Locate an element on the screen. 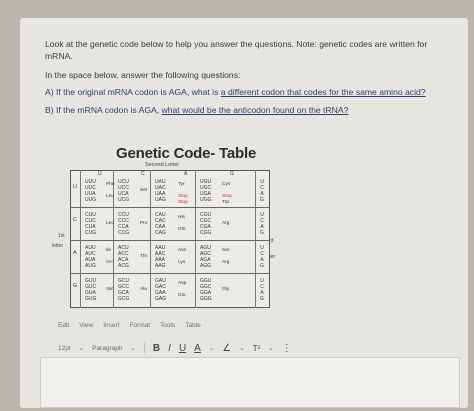  font-color-button: A is located at coordinates (197, 348).